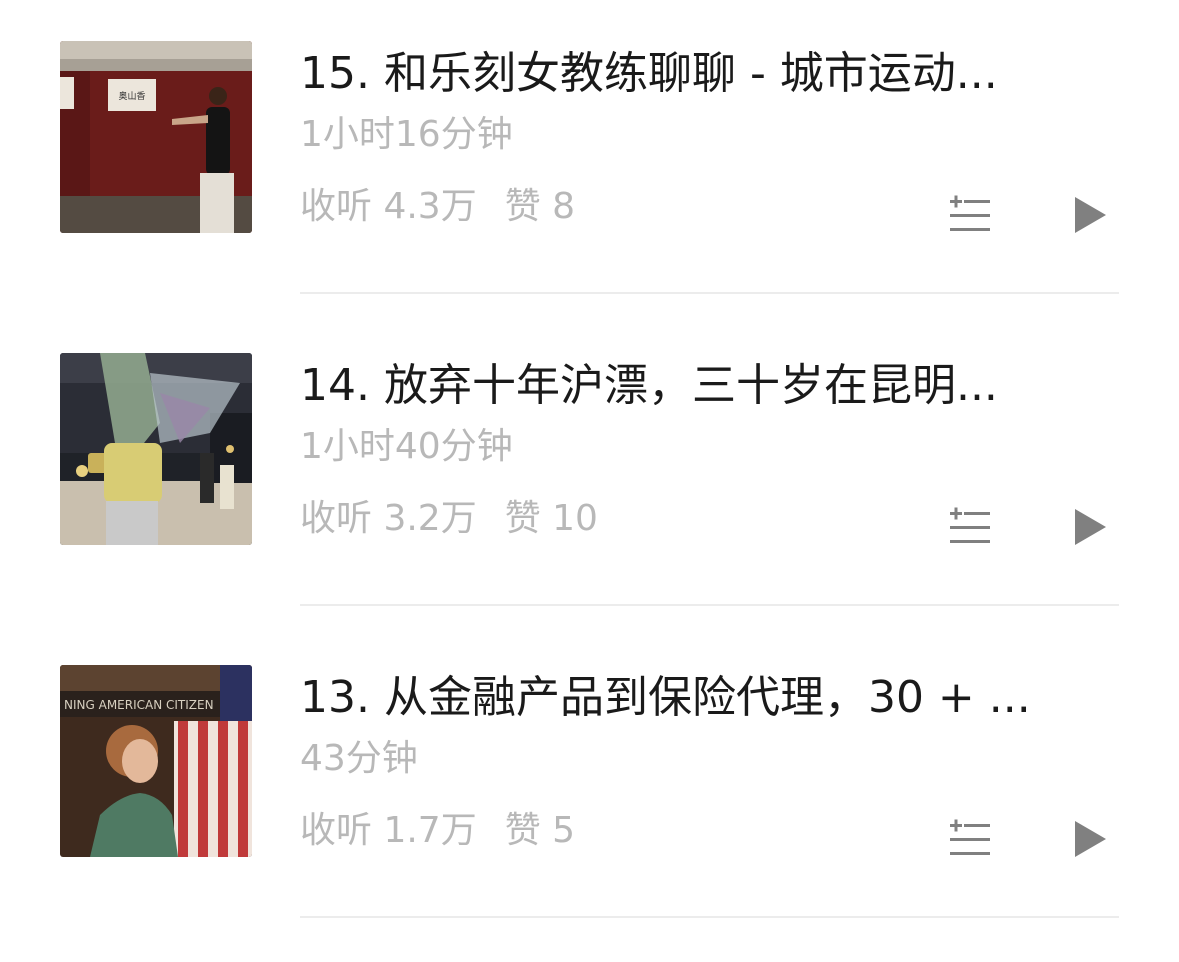 Image resolution: width=1179 pixels, height=962 pixels. What do you see at coordinates (551, 518) in the screenshot?
I see `like-count: 赞 10` at bounding box center [551, 518].